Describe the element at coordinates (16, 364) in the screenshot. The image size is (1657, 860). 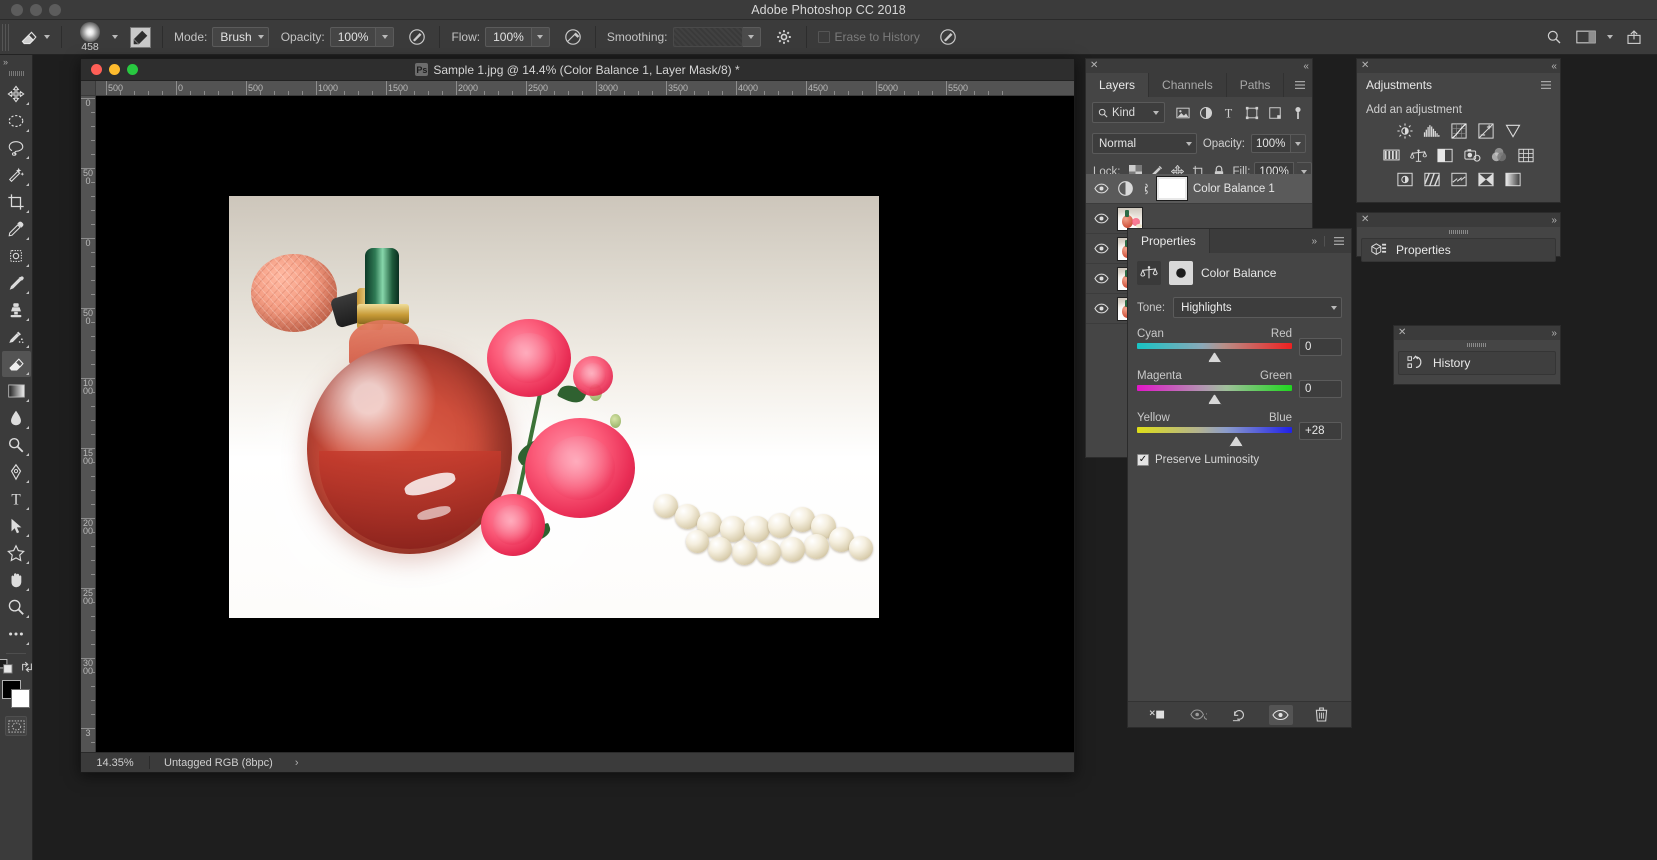
I see `eraser-tool` at that location.